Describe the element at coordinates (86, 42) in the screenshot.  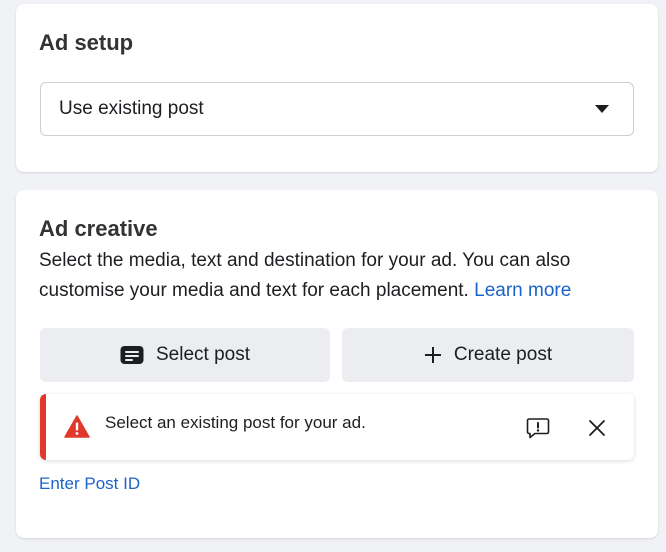
I see `ad-setup-title: Ad setup` at that location.